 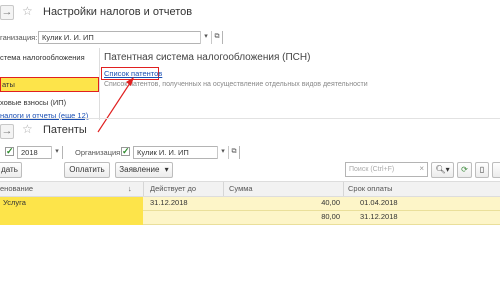 I want to click on document-icon: ▯, so click(x=482, y=169).